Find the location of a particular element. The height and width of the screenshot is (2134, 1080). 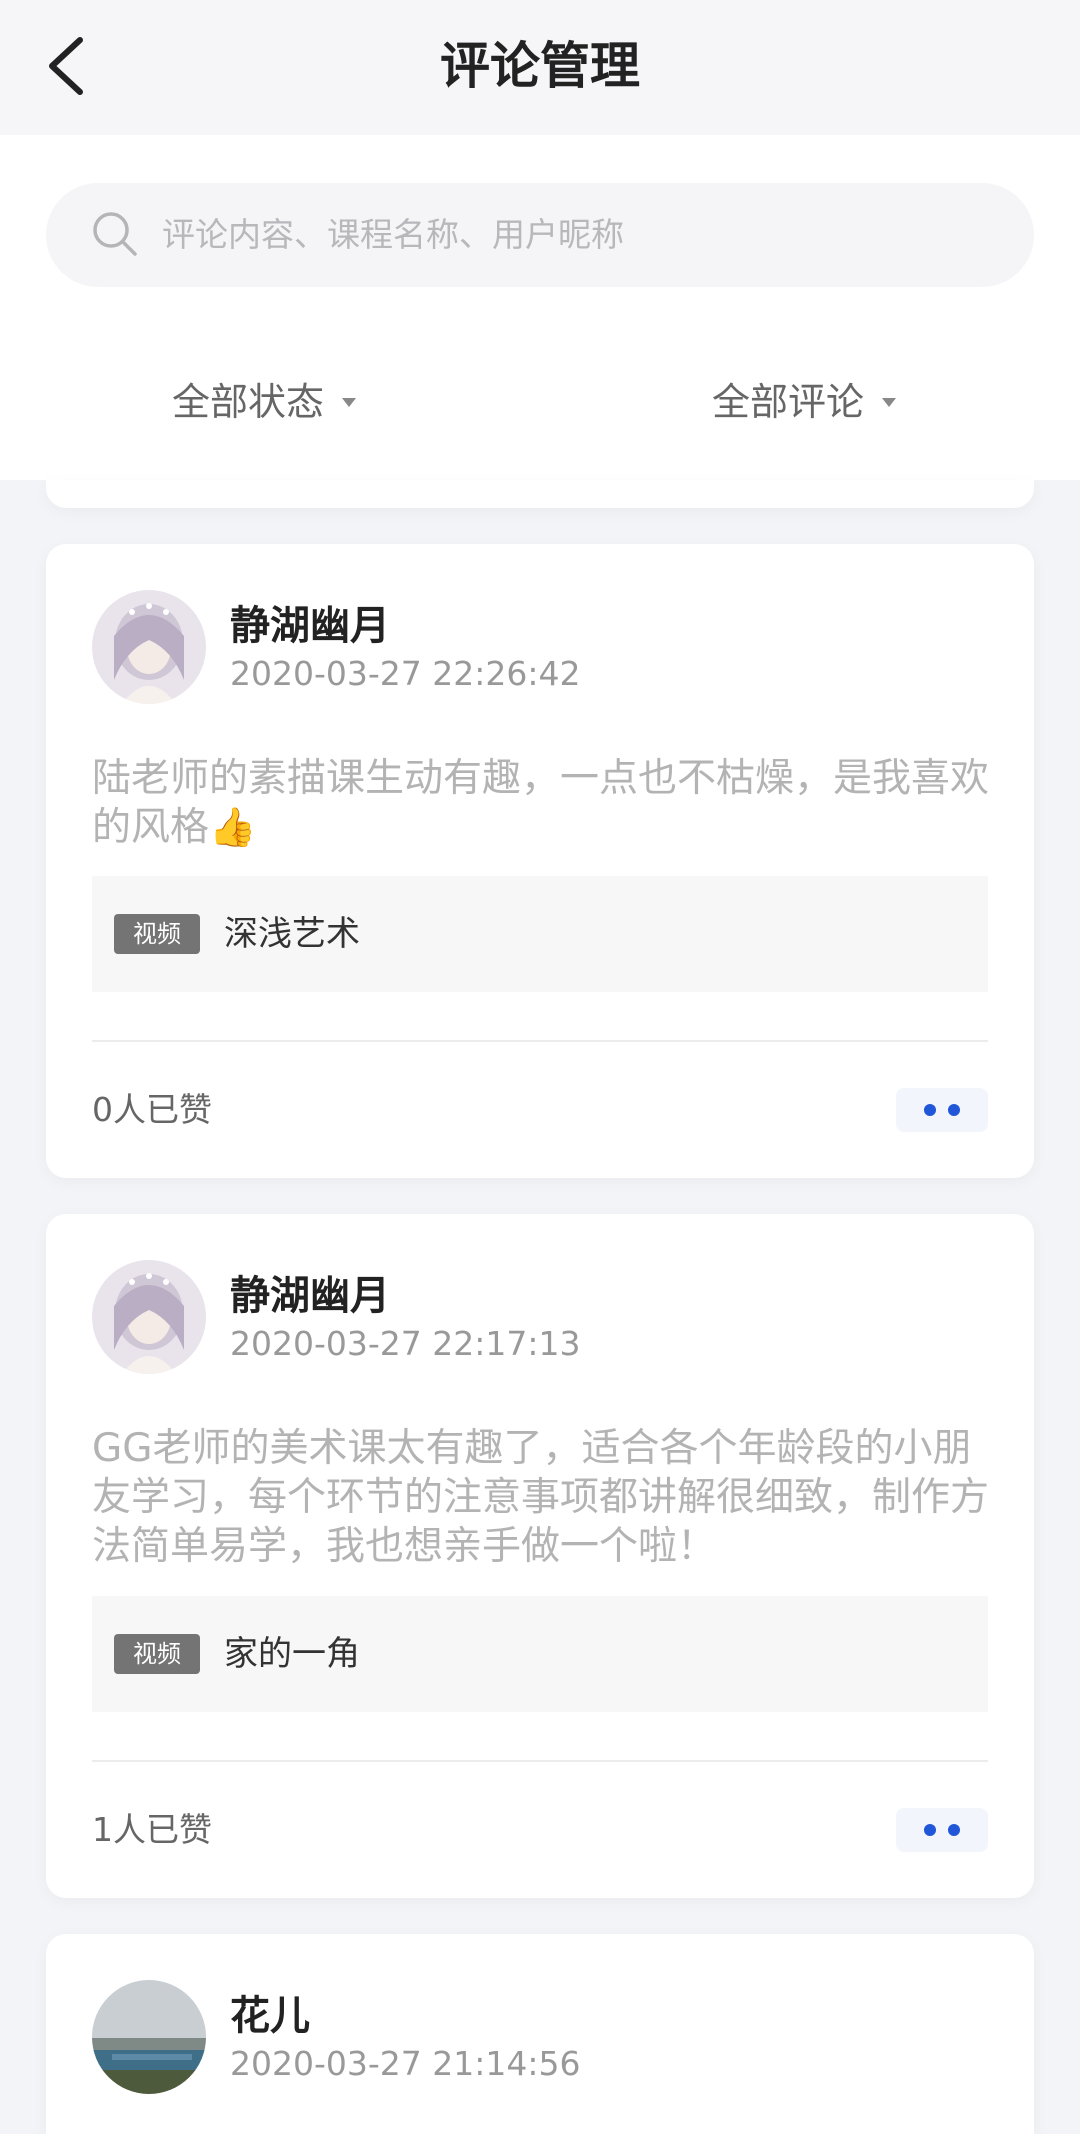

search-input: 评论内容、课程名称、用户昵称 is located at coordinates (540, 235).